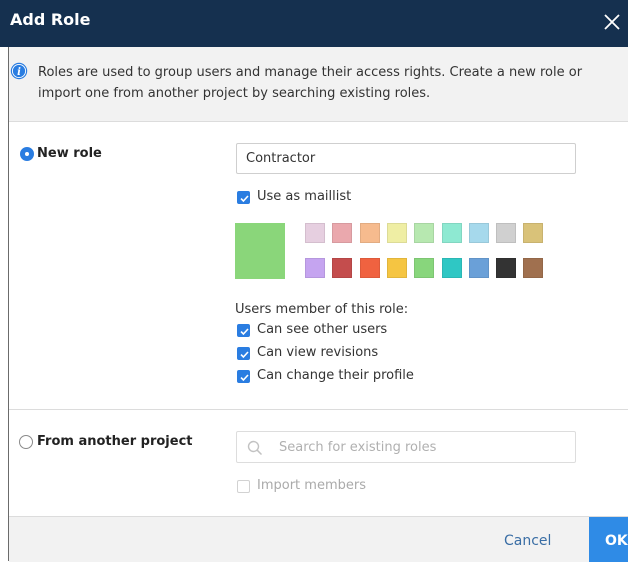 This screenshot has height=562, width=628. What do you see at coordinates (243, 197) in the screenshot?
I see `maillist-checkbox` at bounding box center [243, 197].